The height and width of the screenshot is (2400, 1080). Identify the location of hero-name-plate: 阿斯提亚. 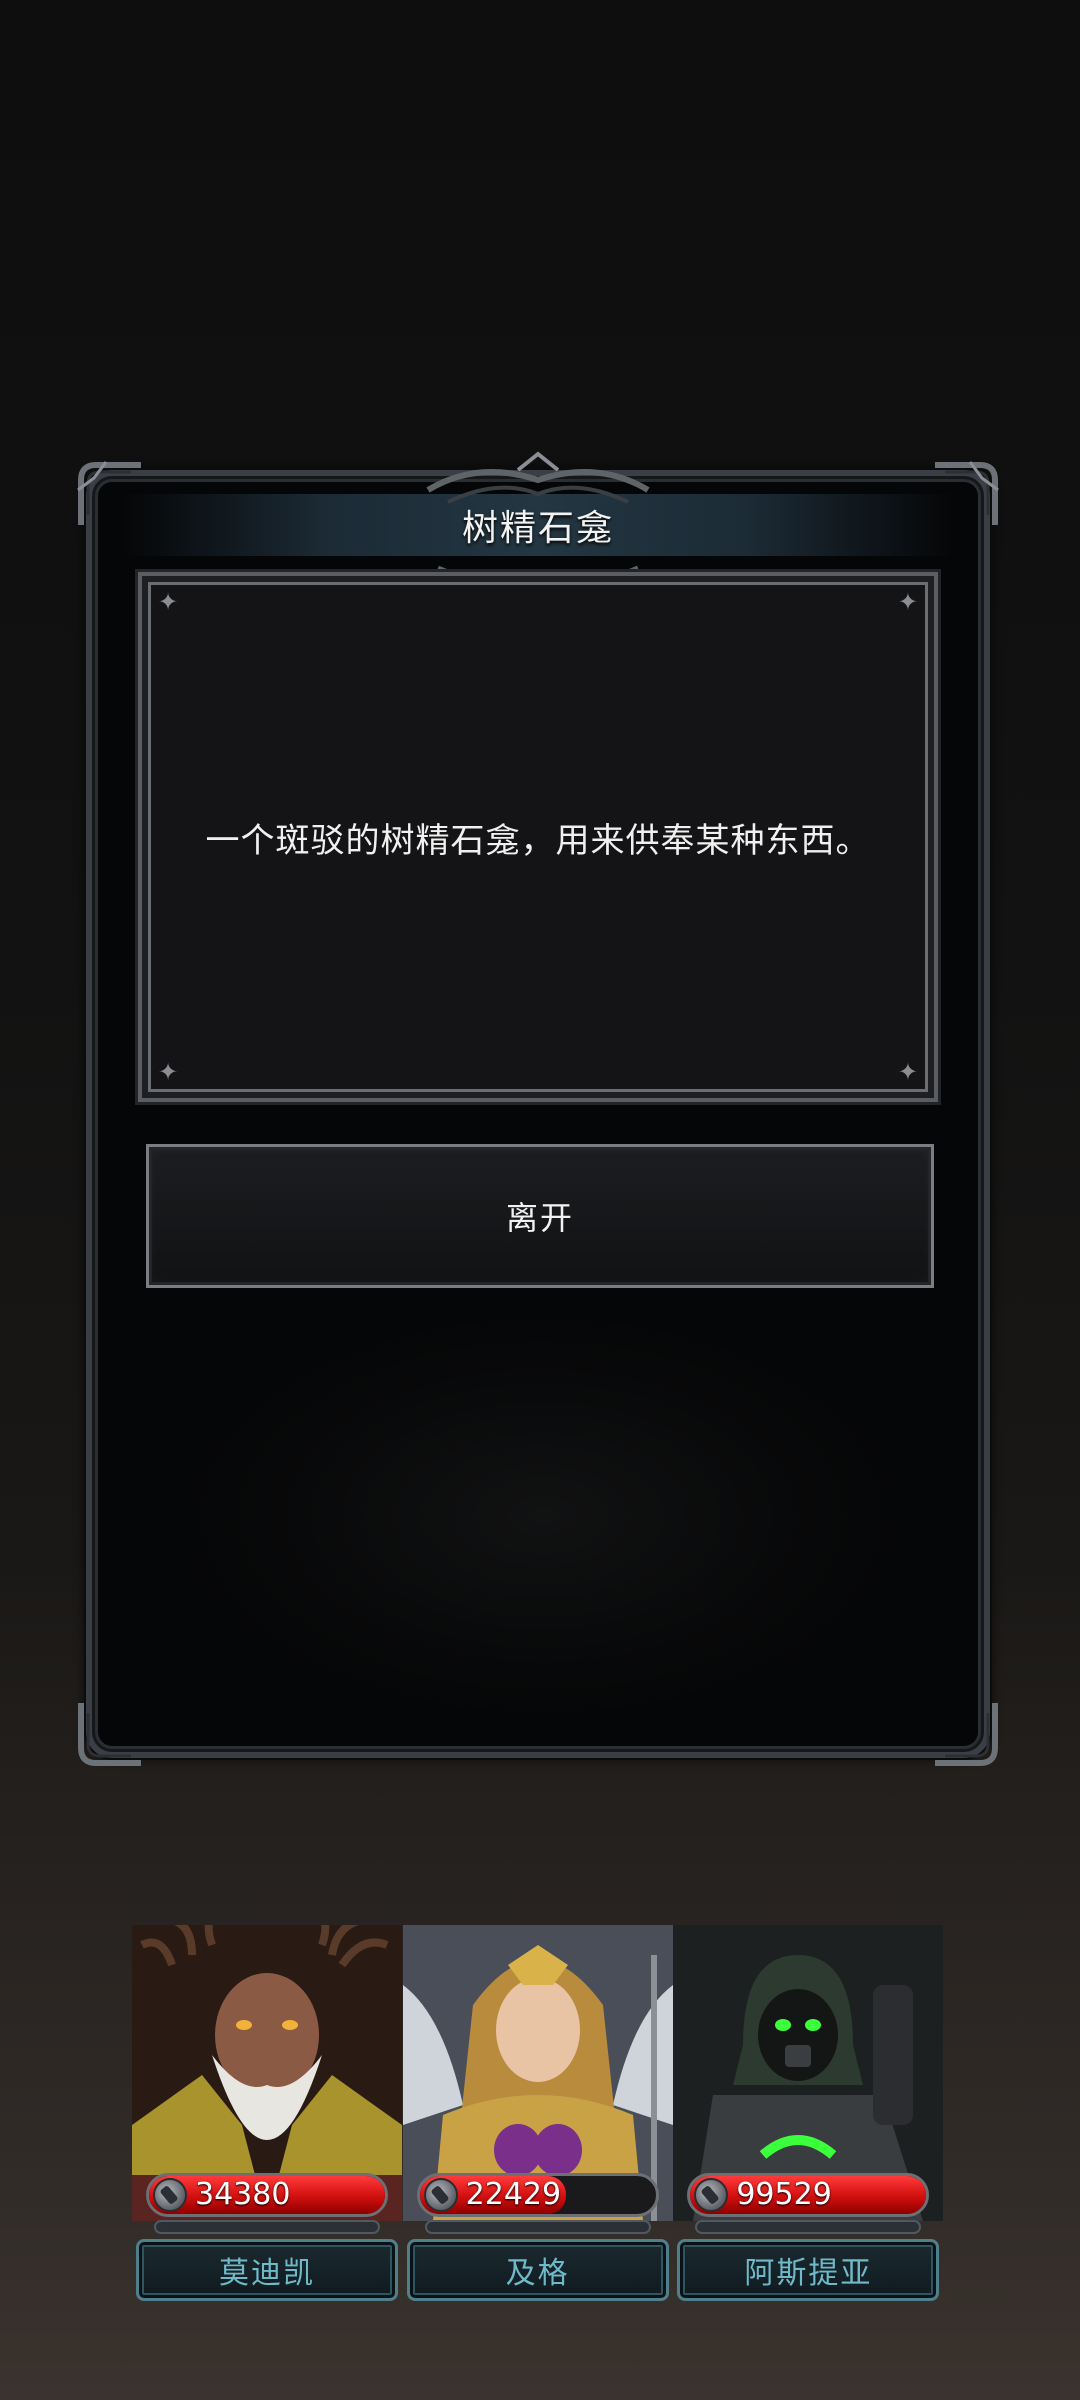
(808, 2270).